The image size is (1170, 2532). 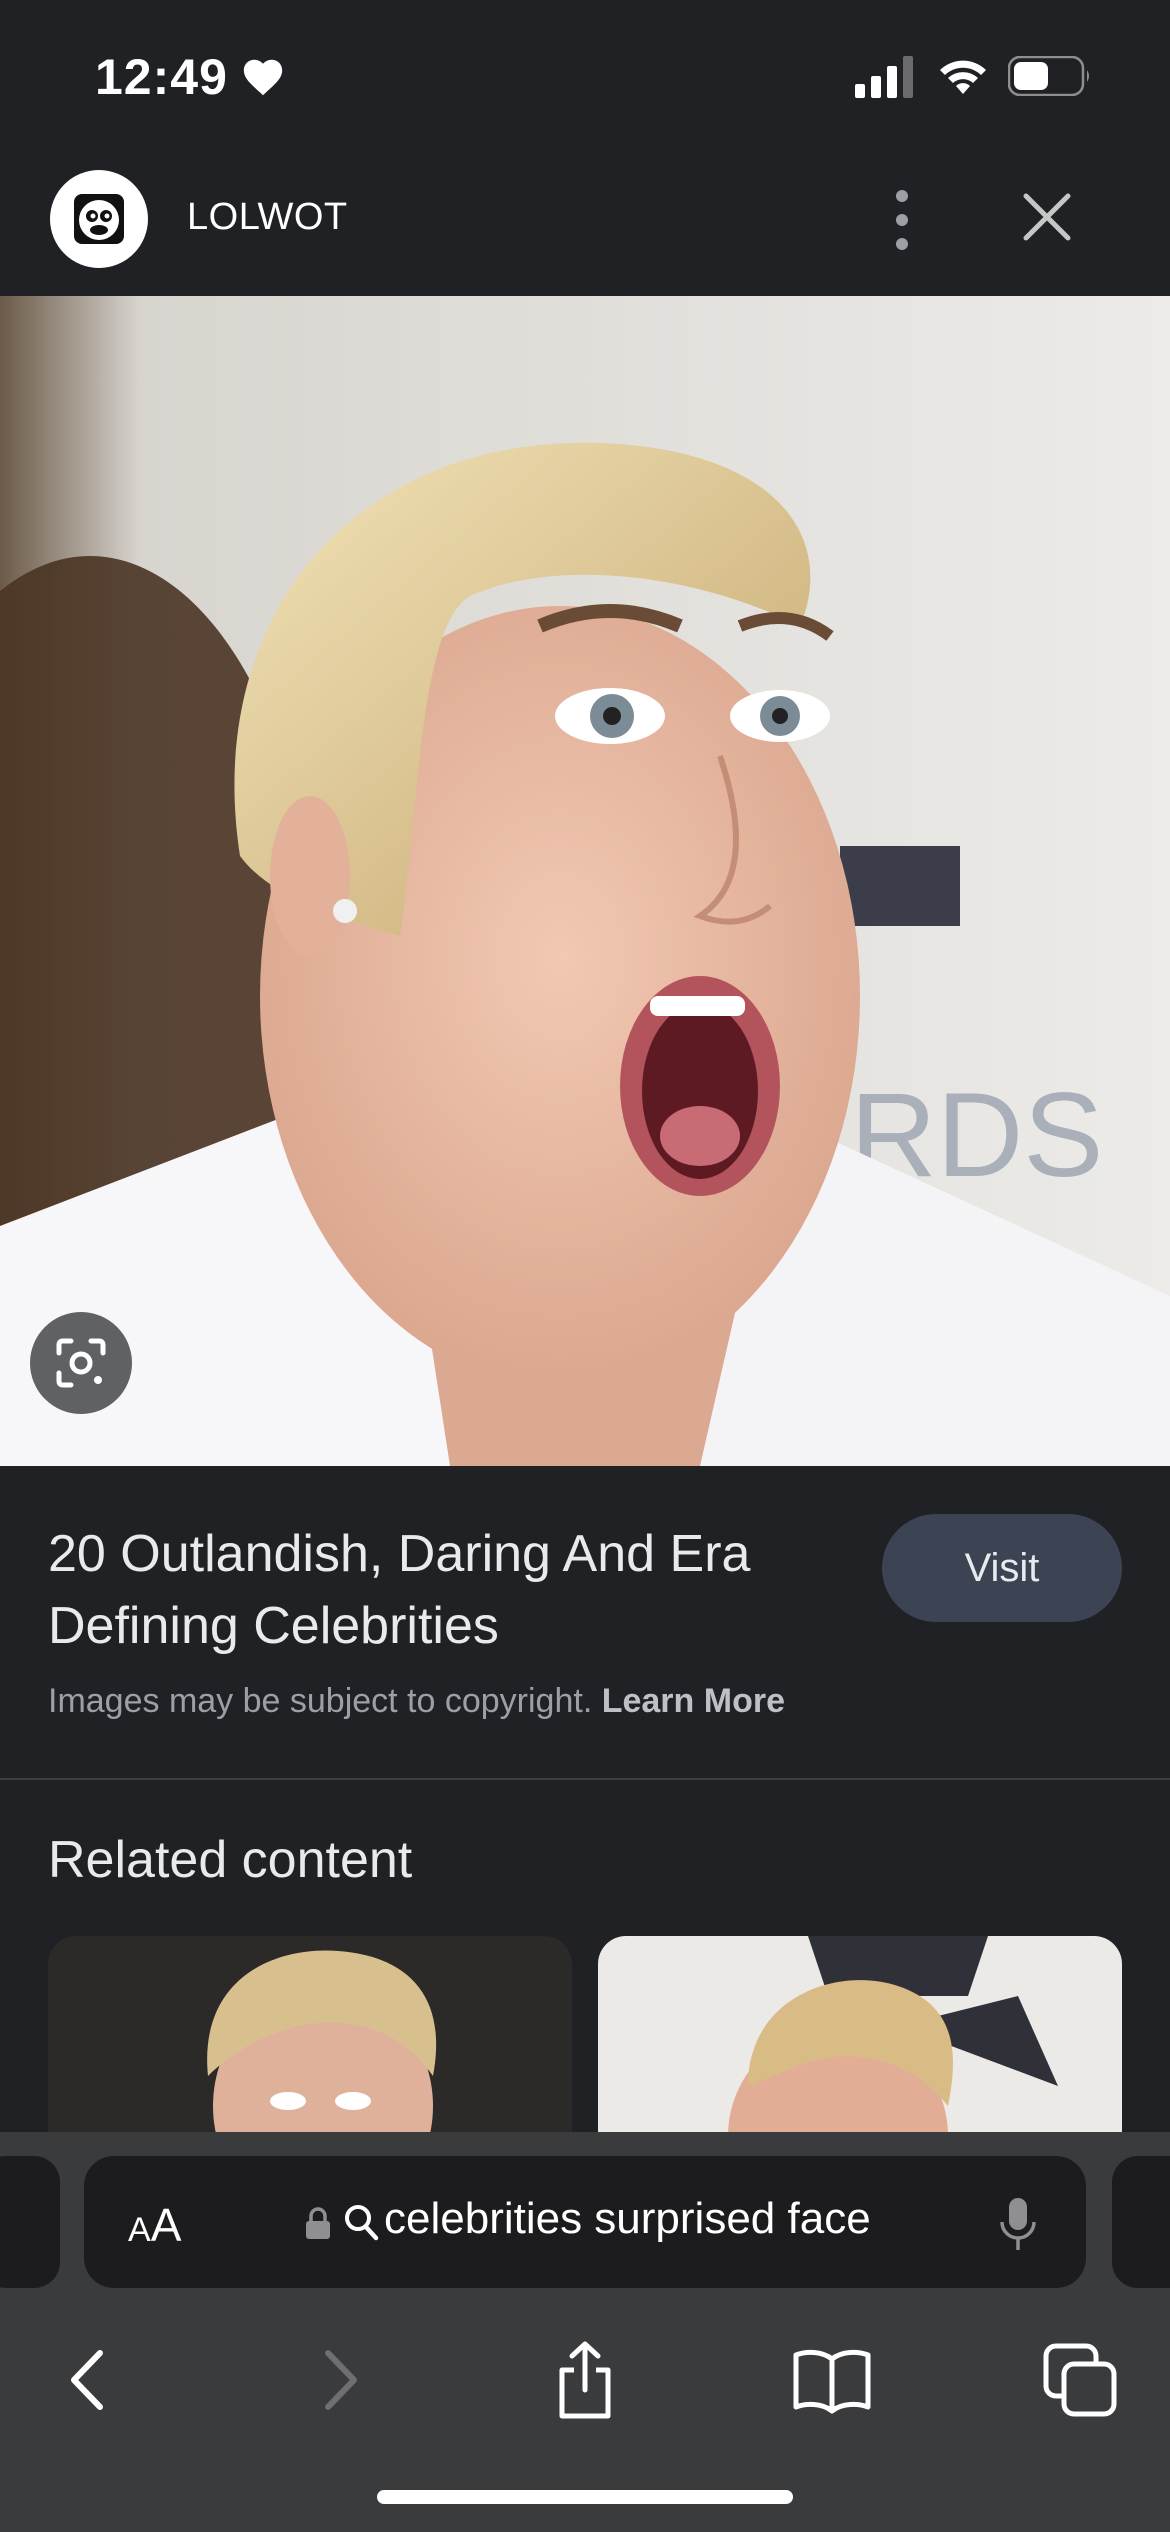 I want to click on related-content-heading: Related content, so click(x=230, y=1860).